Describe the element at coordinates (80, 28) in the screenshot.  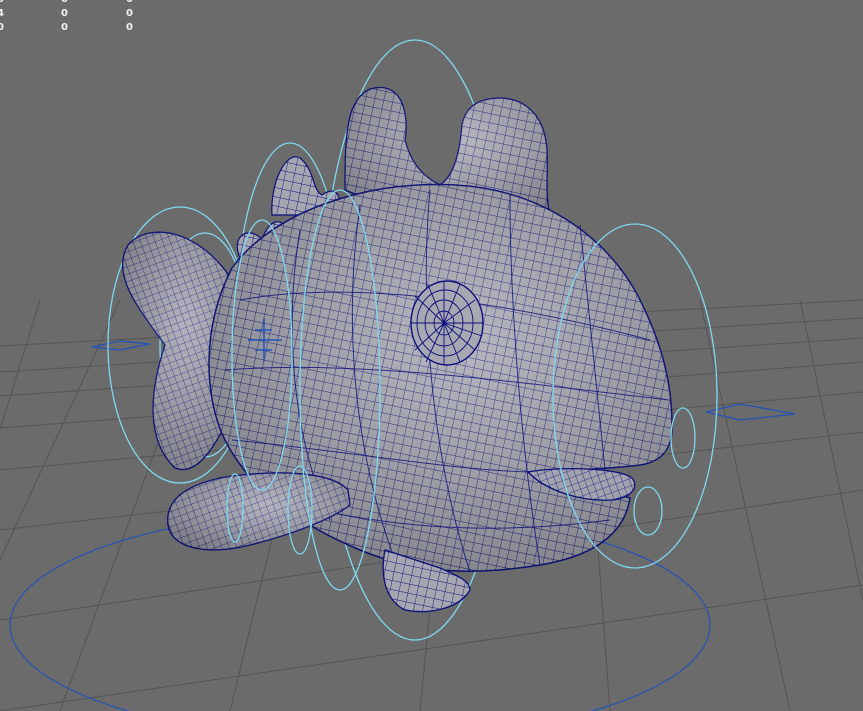
I see `hud-row: 0 0 0` at that location.